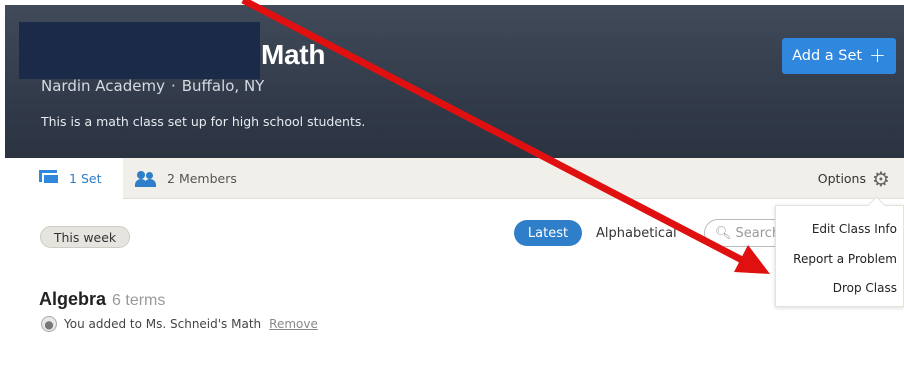 The height and width of the screenshot is (365, 904). Describe the element at coordinates (841, 178) in the screenshot. I see `options-label: Options` at that location.